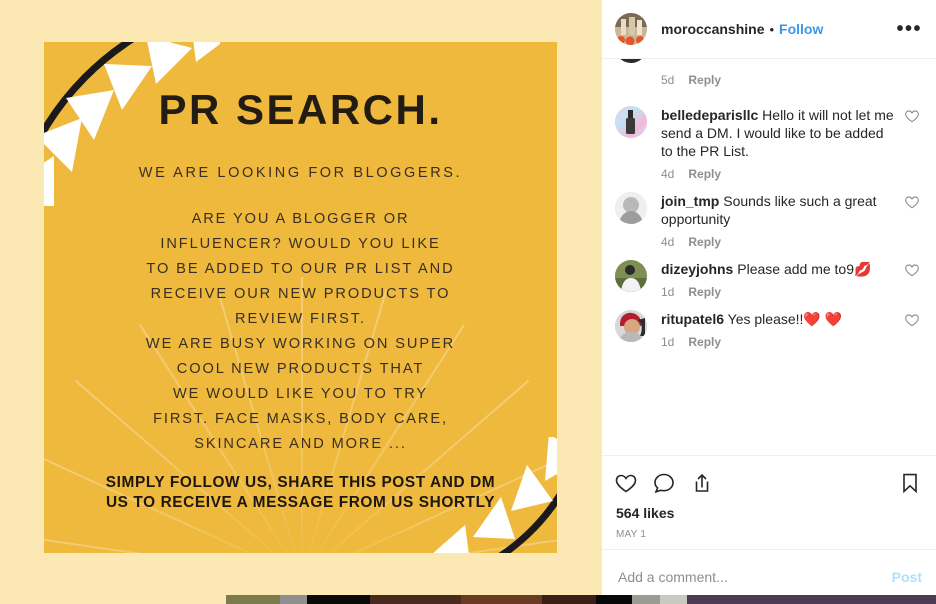 The image size is (936, 604). Describe the element at coordinates (631, 29) in the screenshot. I see `author-avatar` at that location.